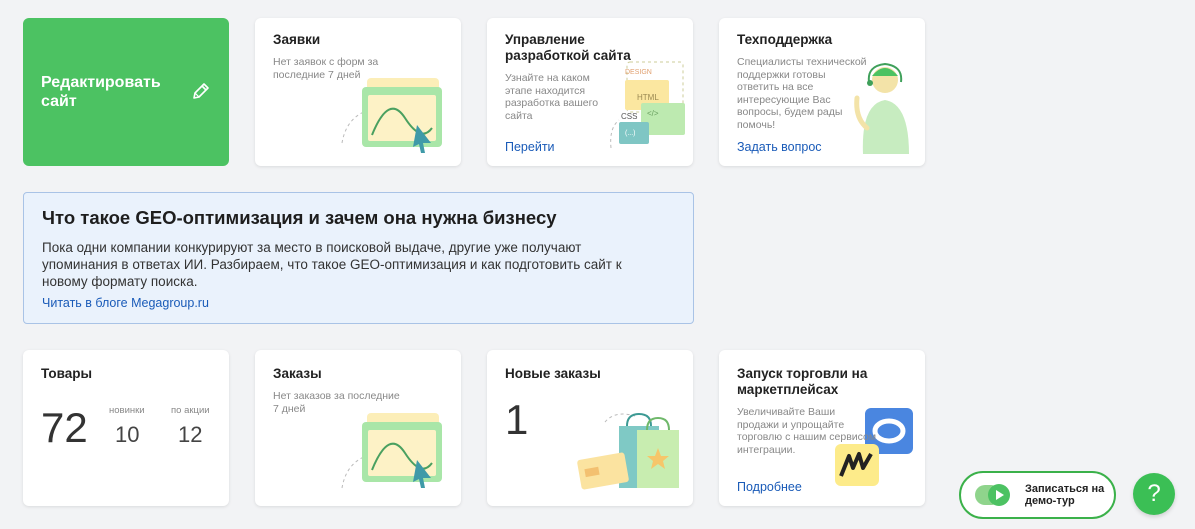 The height and width of the screenshot is (529, 1195). I want to click on question-icon: ?, so click(1154, 493).